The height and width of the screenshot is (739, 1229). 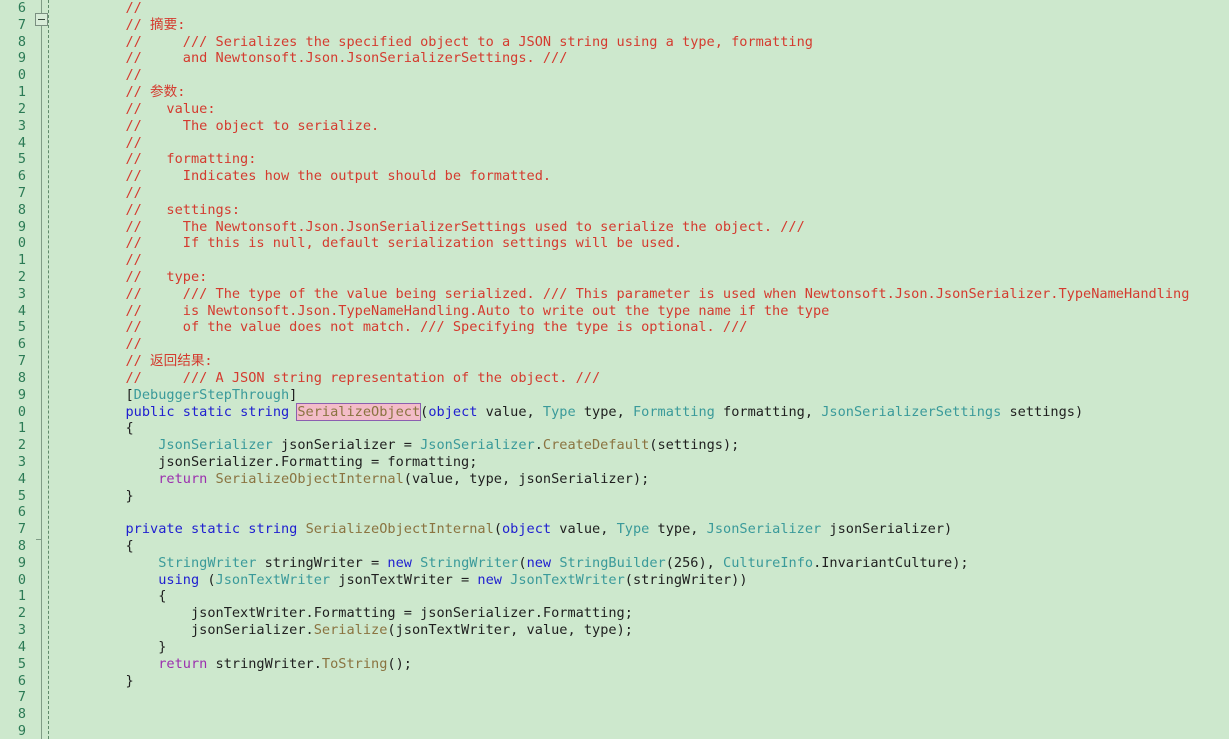 I want to click on code-line: // The object to serialize., so click(x=644, y=126).